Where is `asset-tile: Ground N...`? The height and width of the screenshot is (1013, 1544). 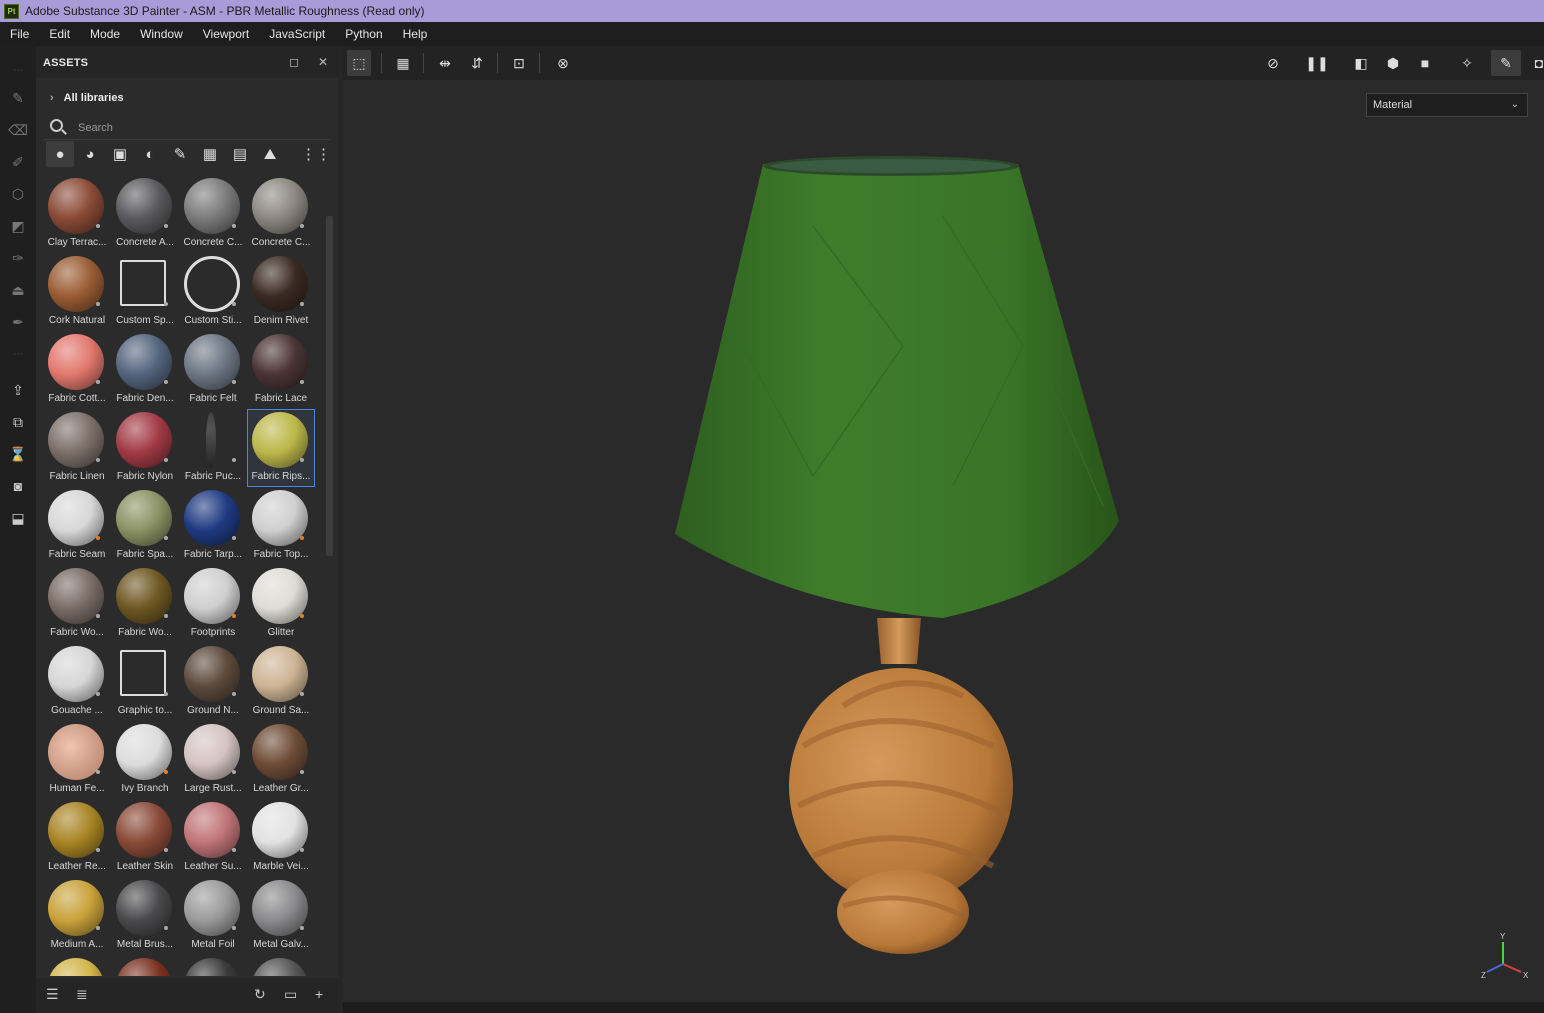 asset-tile: Ground N... is located at coordinates (213, 682).